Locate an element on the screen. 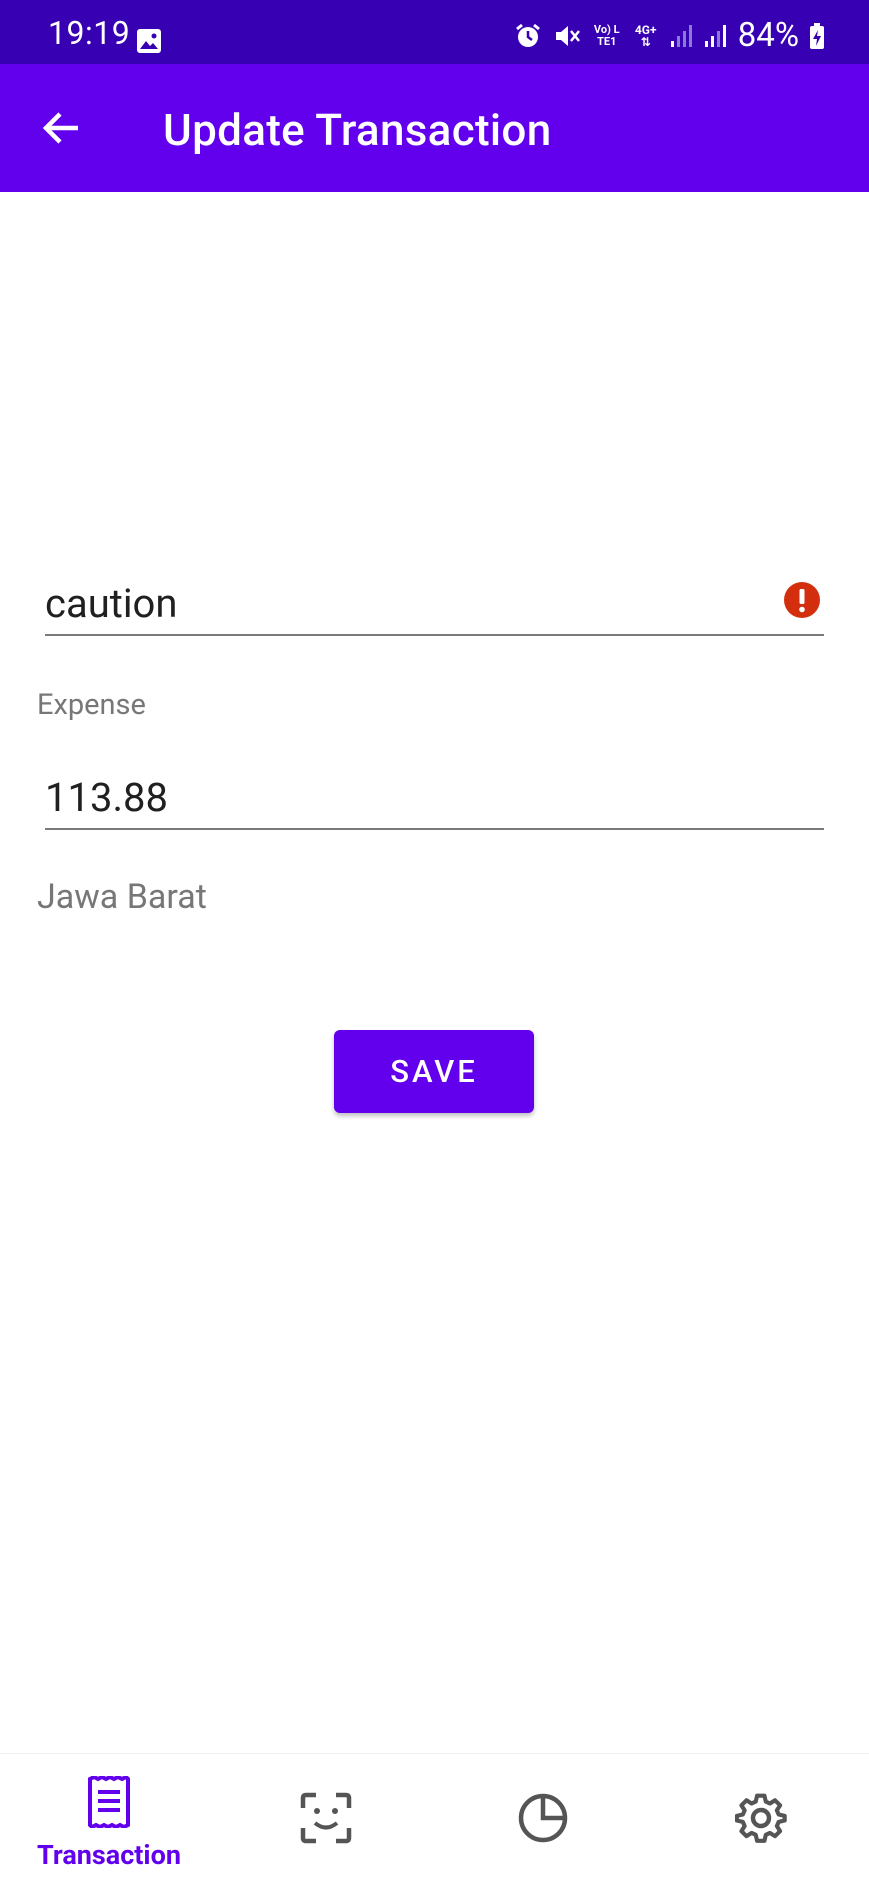  battery-percent: 84% is located at coordinates (768, 35).